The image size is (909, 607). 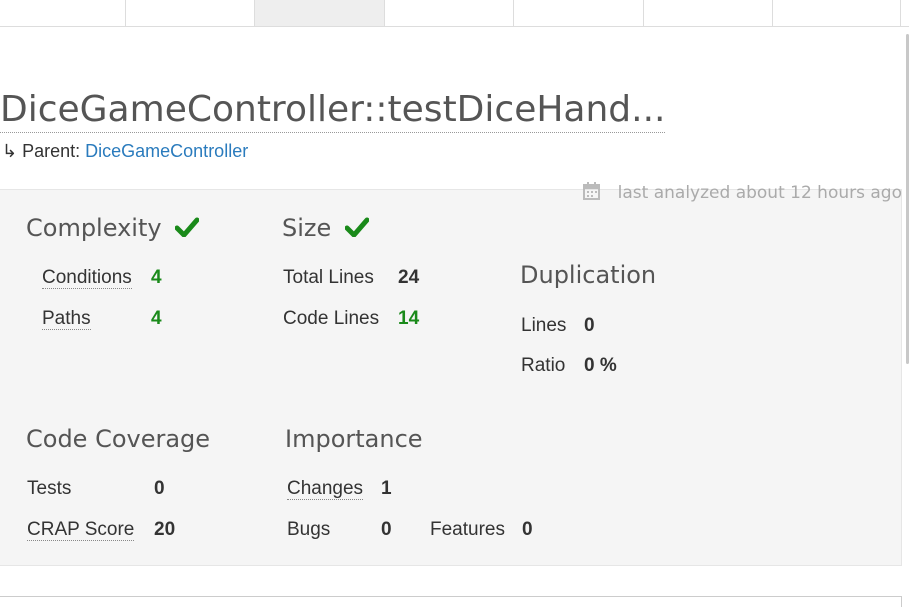 What do you see at coordinates (165, 529) in the screenshot?
I see `crap-score-value: 20` at bounding box center [165, 529].